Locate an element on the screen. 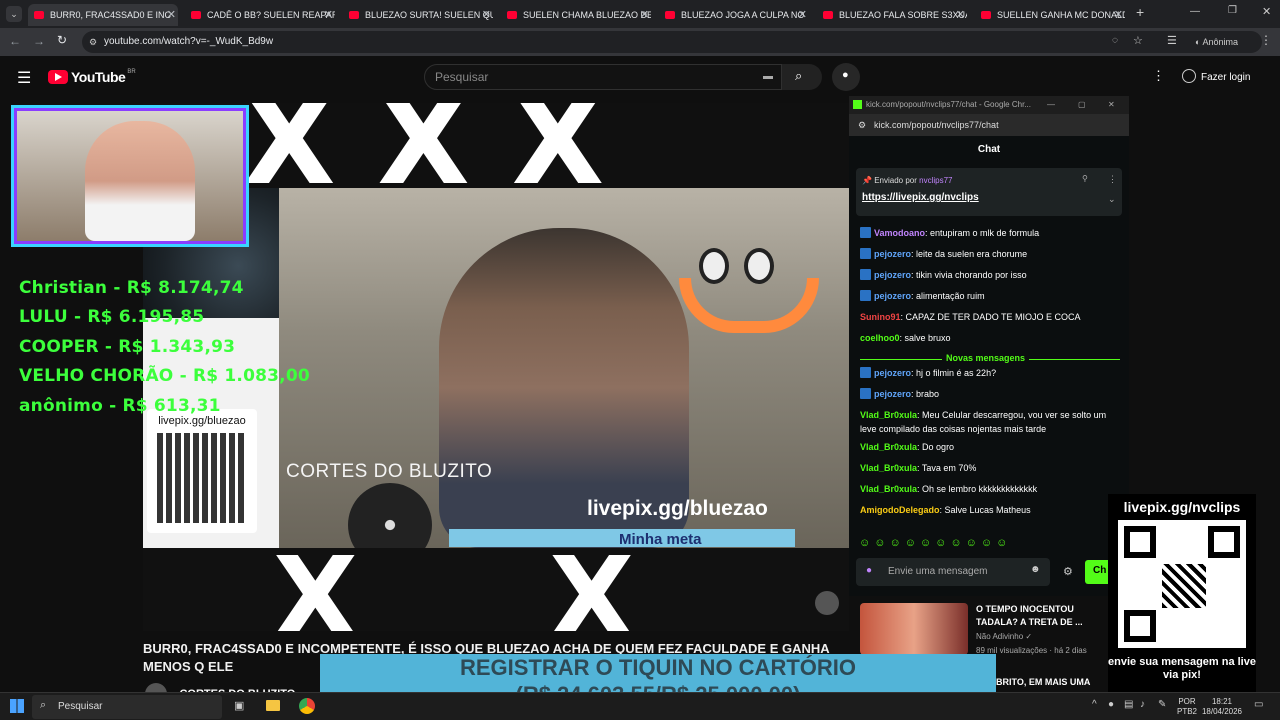 This screenshot has width=1280, height=720. tray-chevron-icon: ^ is located at coordinates (1094, 704).